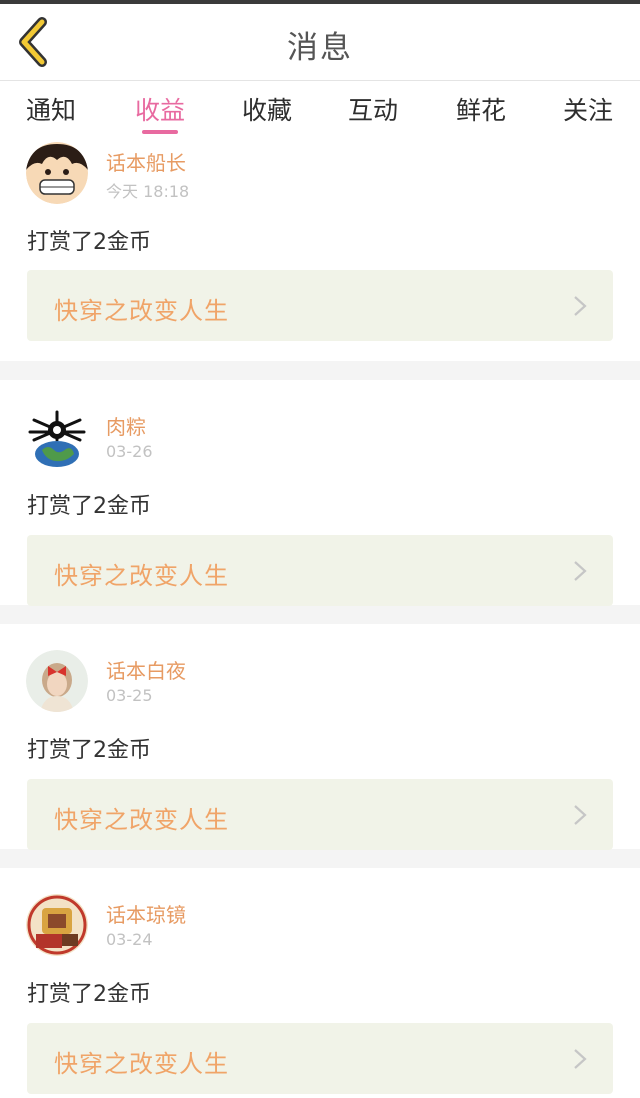  What do you see at coordinates (481, 109) in the screenshot?
I see `tab-flowers: 鲜花` at bounding box center [481, 109].